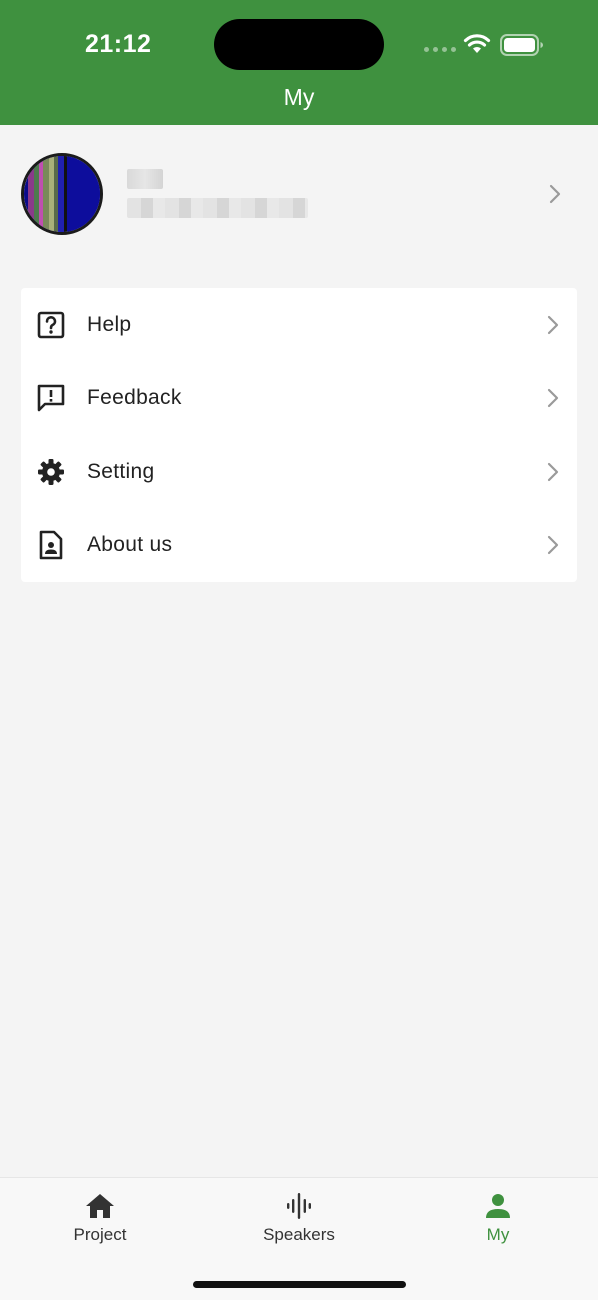 The image size is (598, 1300). What do you see at coordinates (299, 195) in the screenshot?
I see `profile-row` at bounding box center [299, 195].